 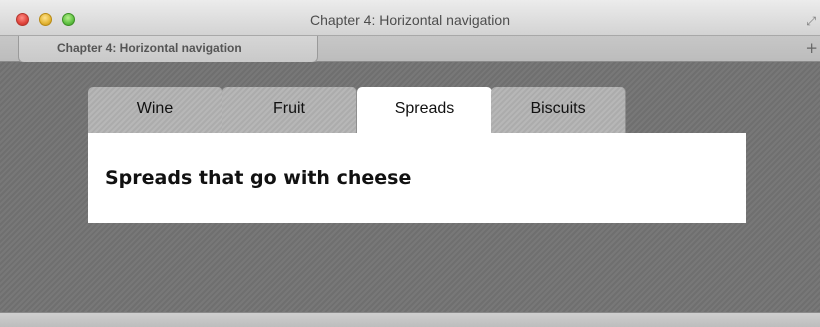 What do you see at coordinates (424, 110) in the screenshot?
I see `tab-spreads: Spreads` at bounding box center [424, 110].